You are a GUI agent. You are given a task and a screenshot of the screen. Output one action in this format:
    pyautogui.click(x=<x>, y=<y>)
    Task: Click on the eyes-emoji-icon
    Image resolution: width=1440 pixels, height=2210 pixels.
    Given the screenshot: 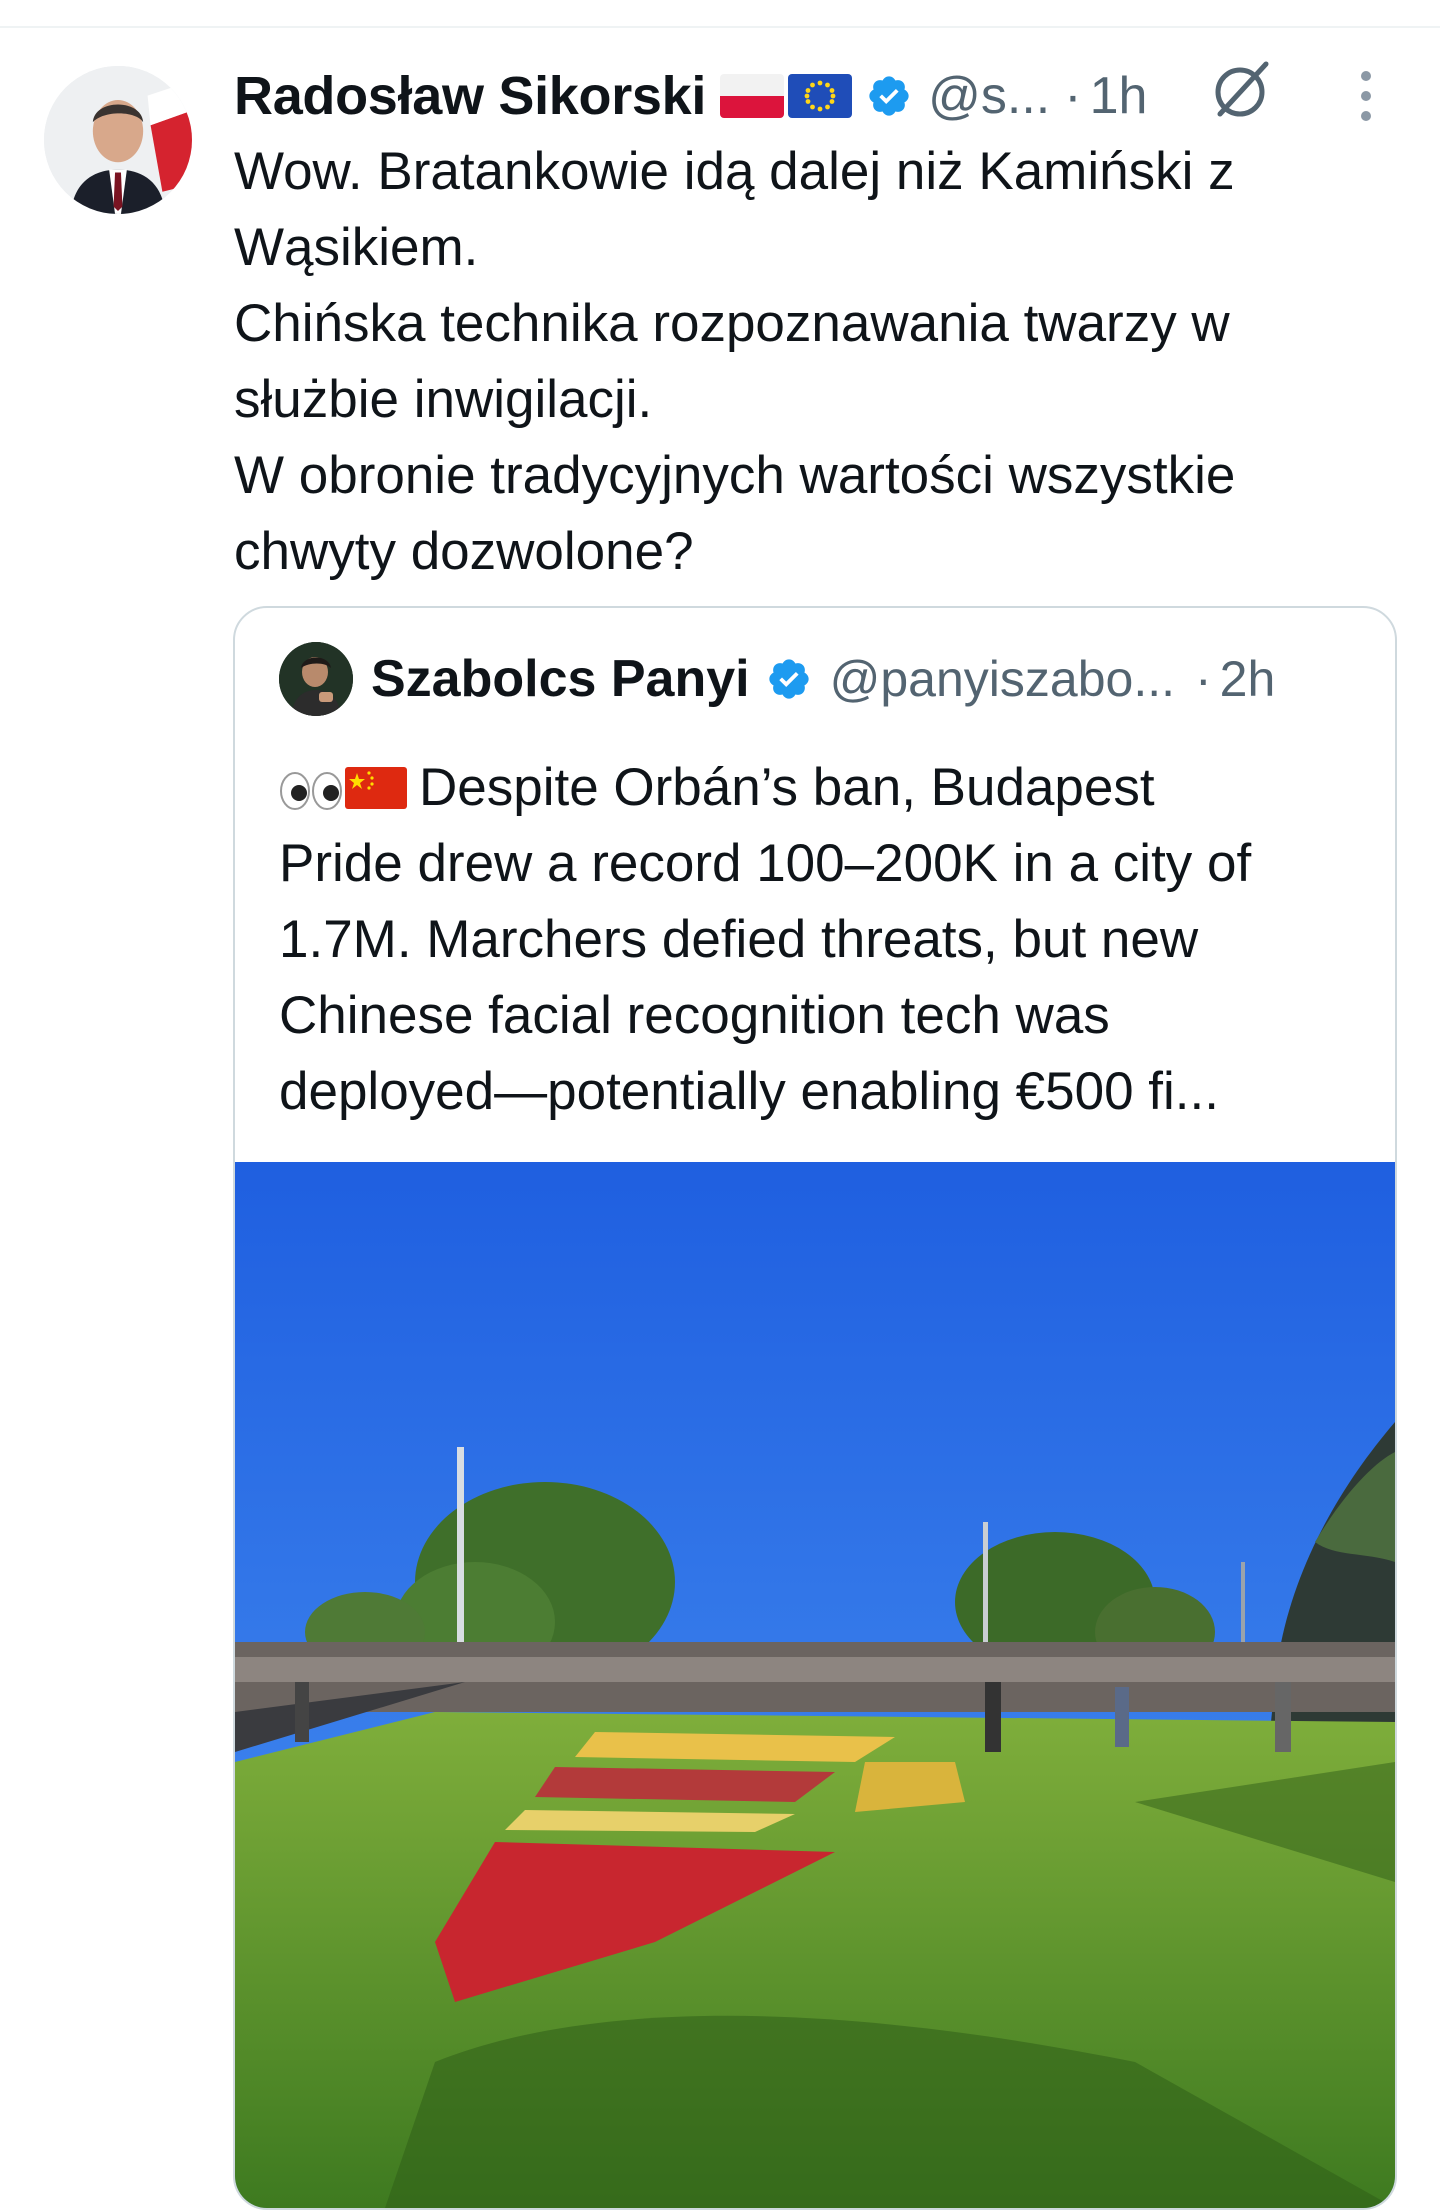 What is the action you would take?
    pyautogui.click(x=311, y=791)
    